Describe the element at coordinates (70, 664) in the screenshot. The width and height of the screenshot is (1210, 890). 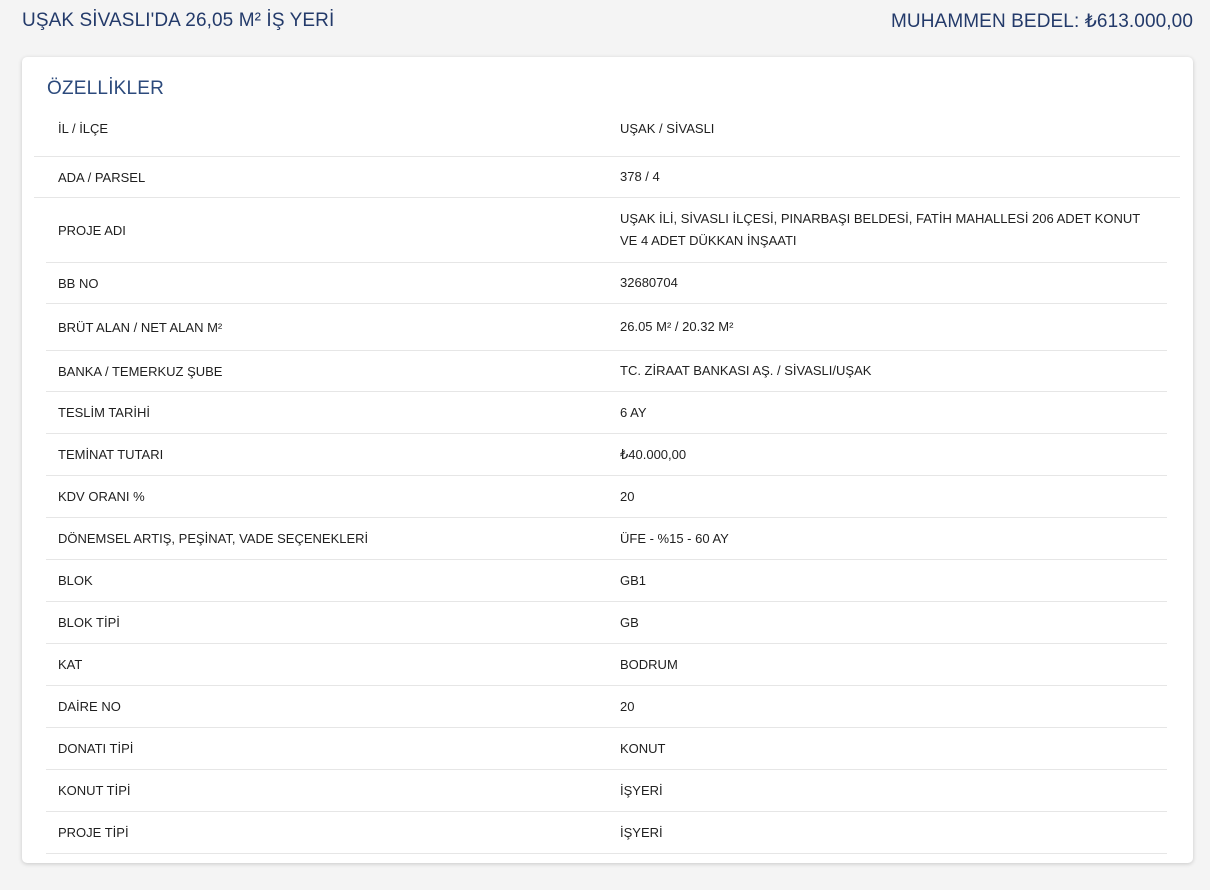
I see `property-label: KAT` at that location.